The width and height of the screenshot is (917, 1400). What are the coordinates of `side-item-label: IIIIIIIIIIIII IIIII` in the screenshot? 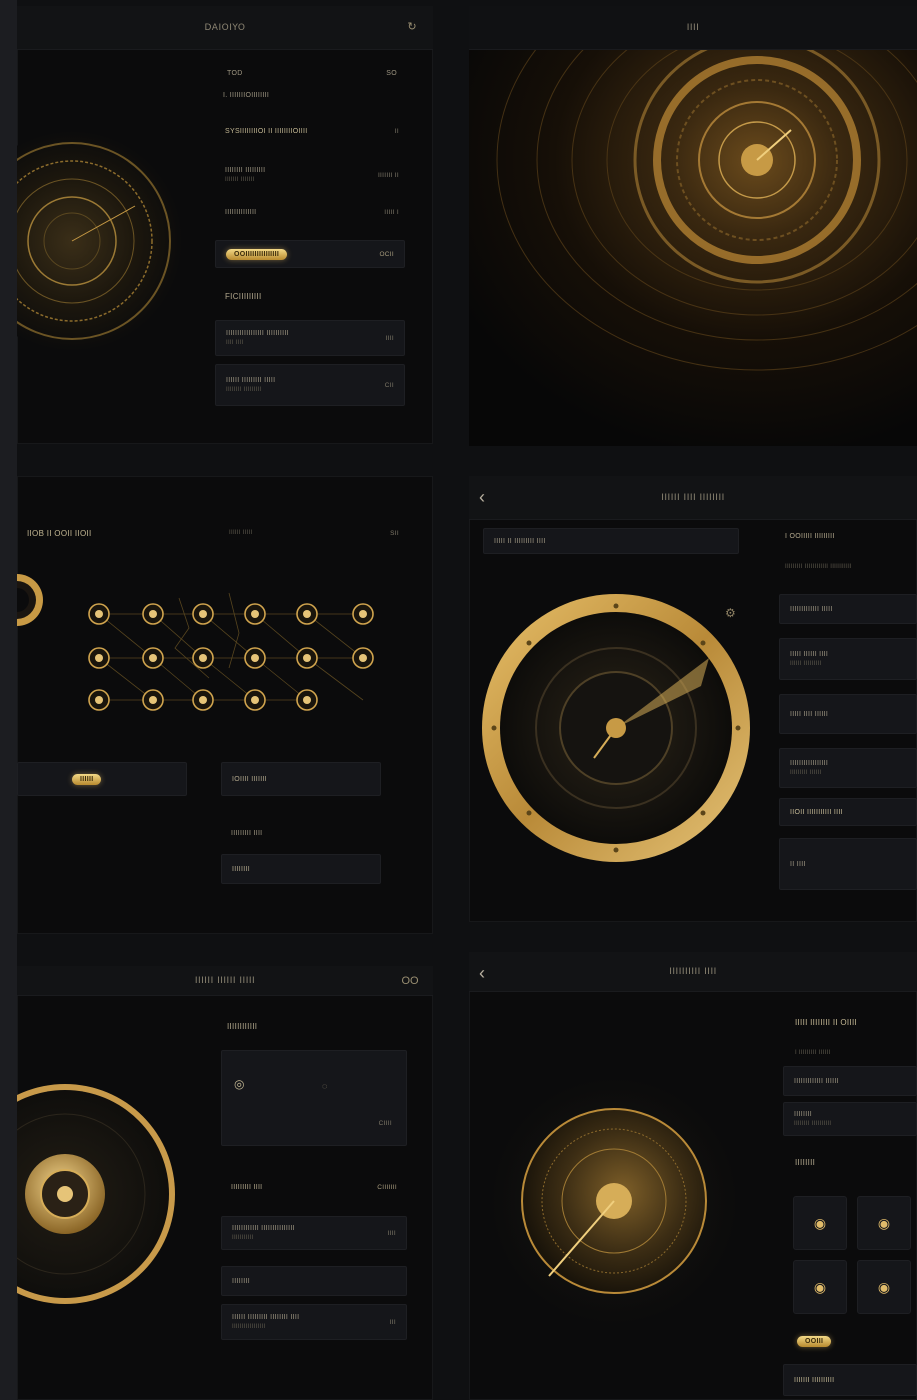 It's located at (811, 609).